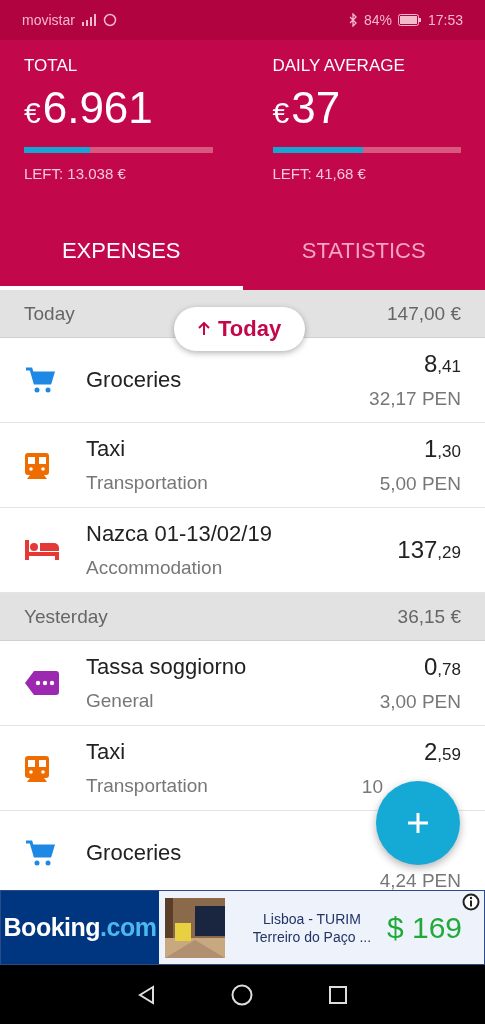  I want to click on bluetooth-icon, so click(352, 20).